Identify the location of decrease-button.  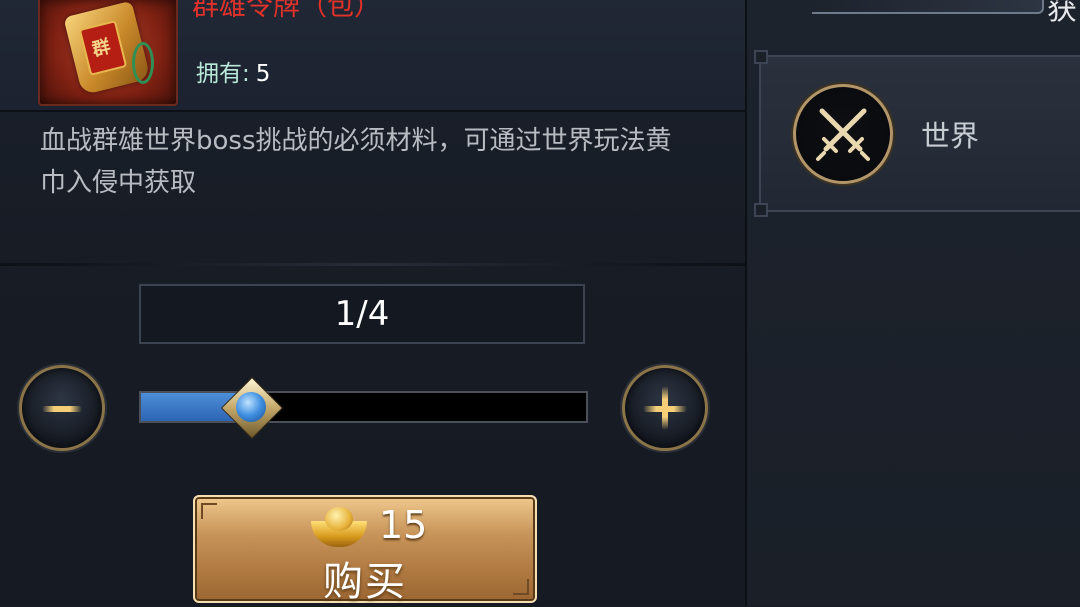
(62, 408).